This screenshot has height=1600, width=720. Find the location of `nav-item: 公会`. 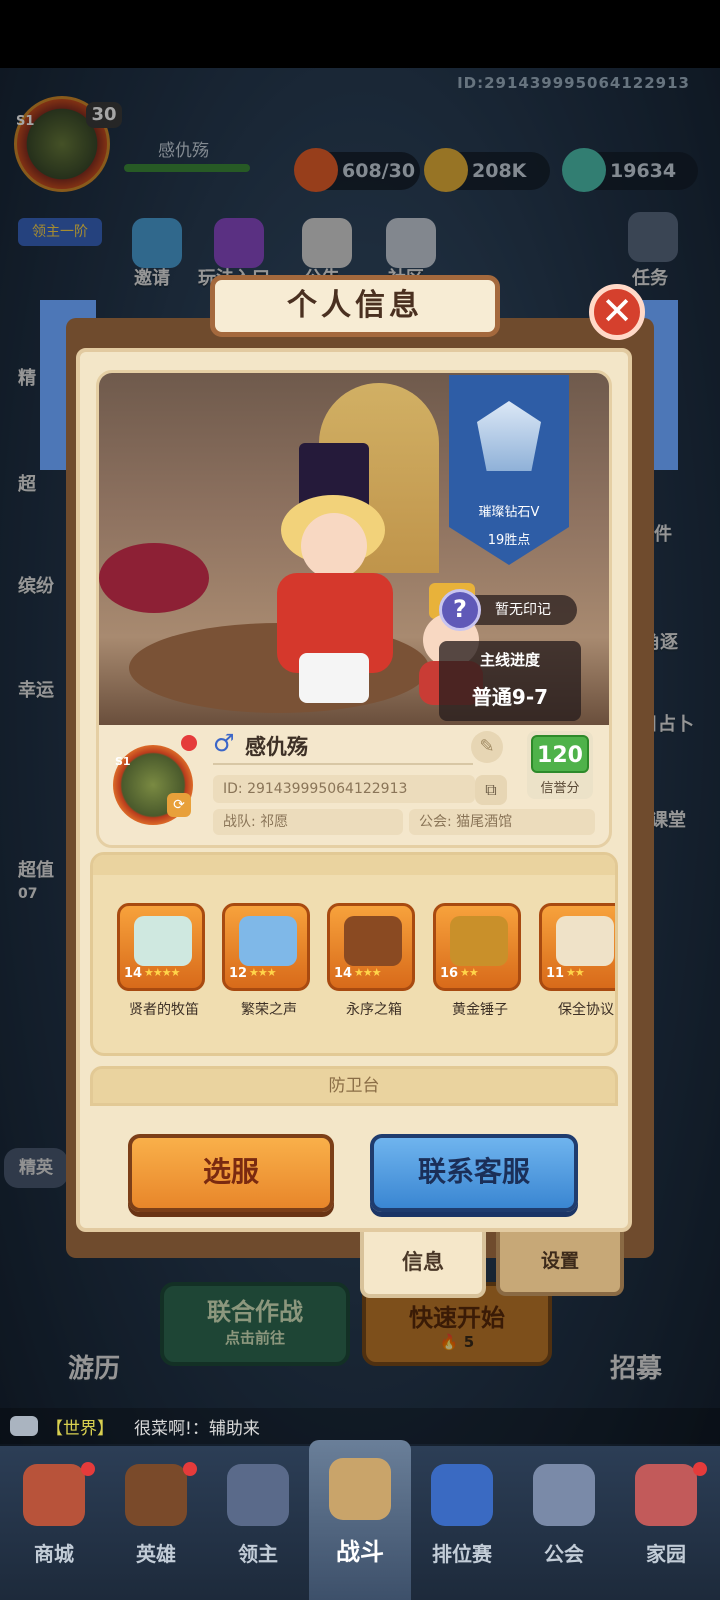

nav-item: 公会 is located at coordinates (564, 1523).